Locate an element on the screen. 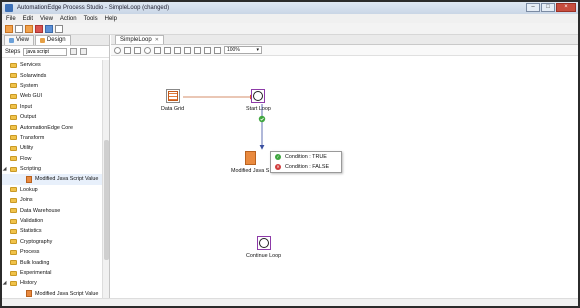 The height and width of the screenshot is (308, 580). grid-icon is located at coordinates (172, 96).